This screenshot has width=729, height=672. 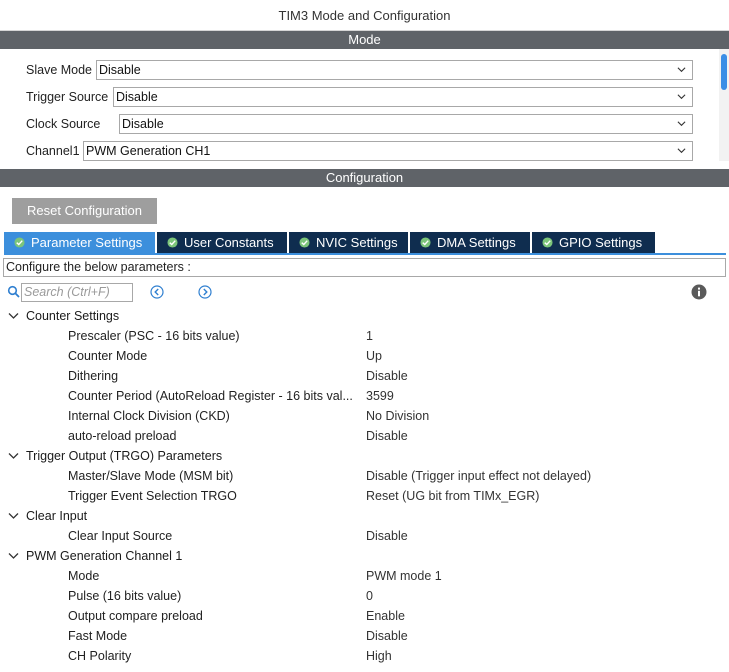 I want to click on slave-mode-row: Slave Mode, so click(x=60, y=70).